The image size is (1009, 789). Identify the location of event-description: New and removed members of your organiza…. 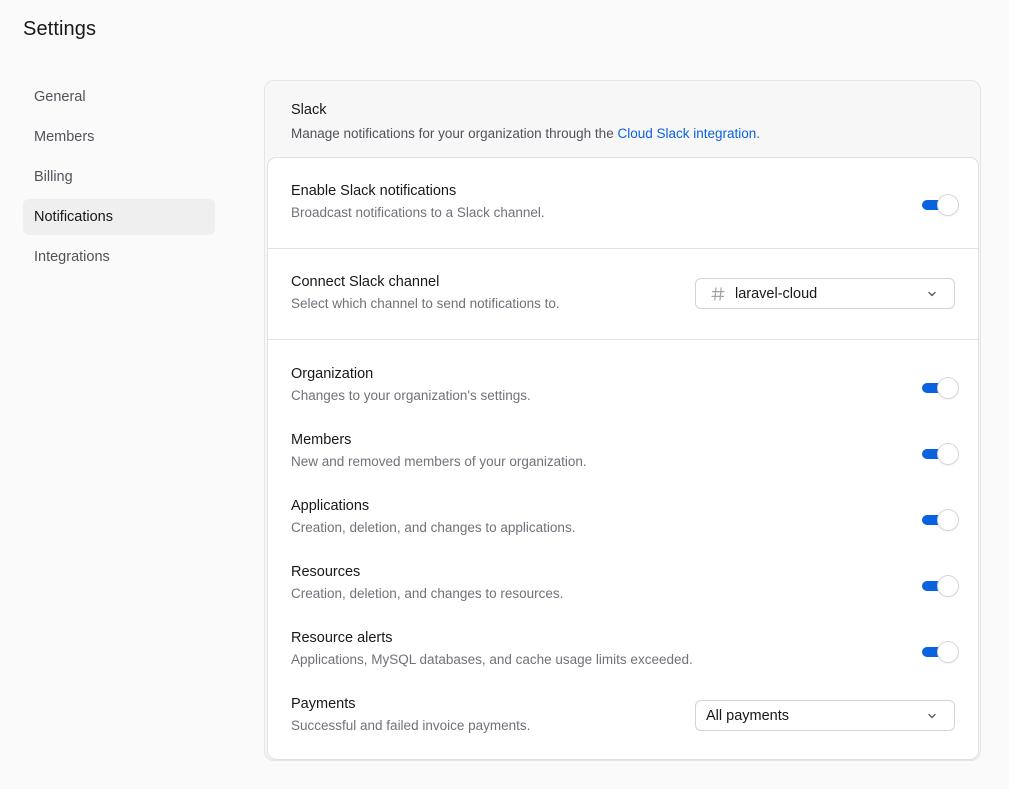
(439, 461).